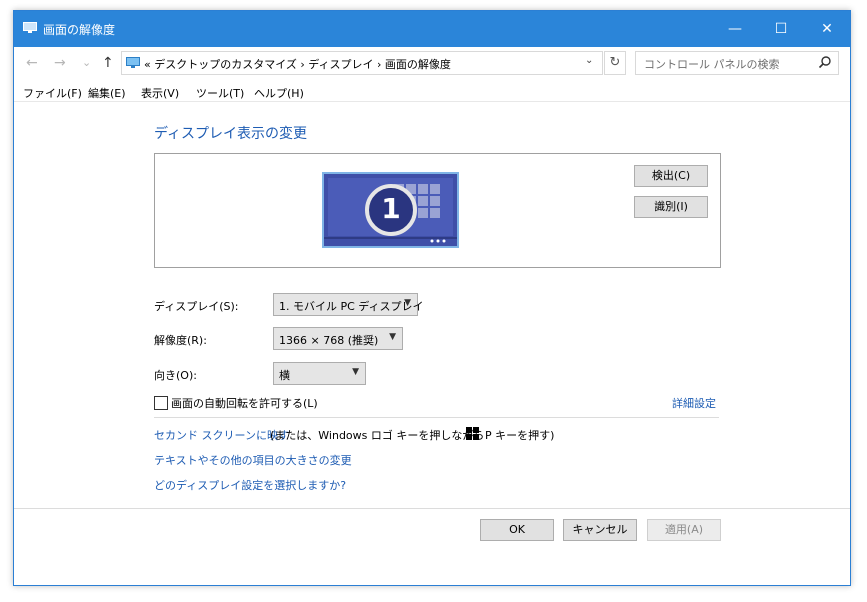 The height and width of the screenshot is (602, 867). I want to click on menu-help: ヘルプ(H), so click(279, 93).